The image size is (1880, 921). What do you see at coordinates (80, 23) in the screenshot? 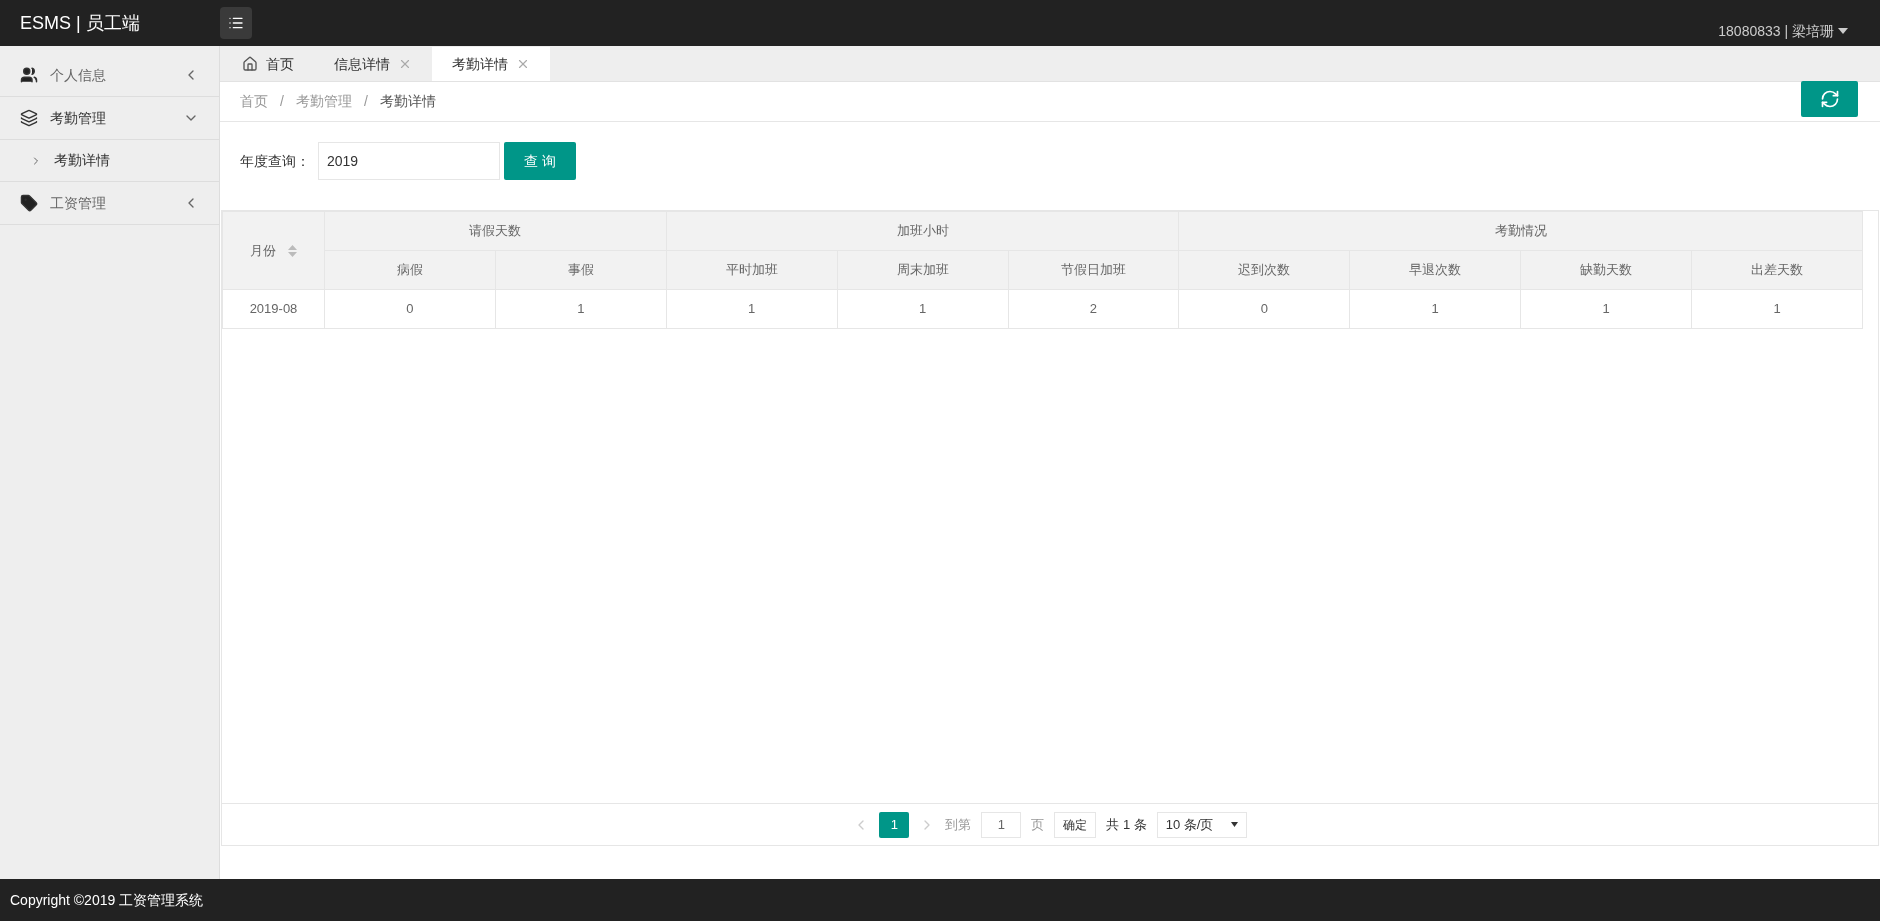
I see `app-logo: ESMS | 员工端` at bounding box center [80, 23].